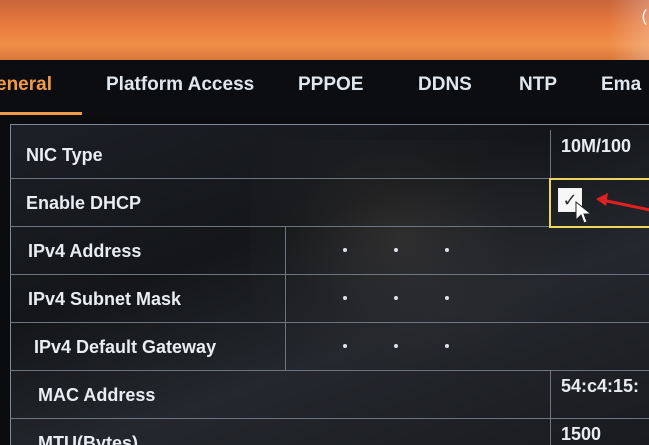 The image size is (649, 445). I want to click on ipv4-address-field, so click(467, 250).